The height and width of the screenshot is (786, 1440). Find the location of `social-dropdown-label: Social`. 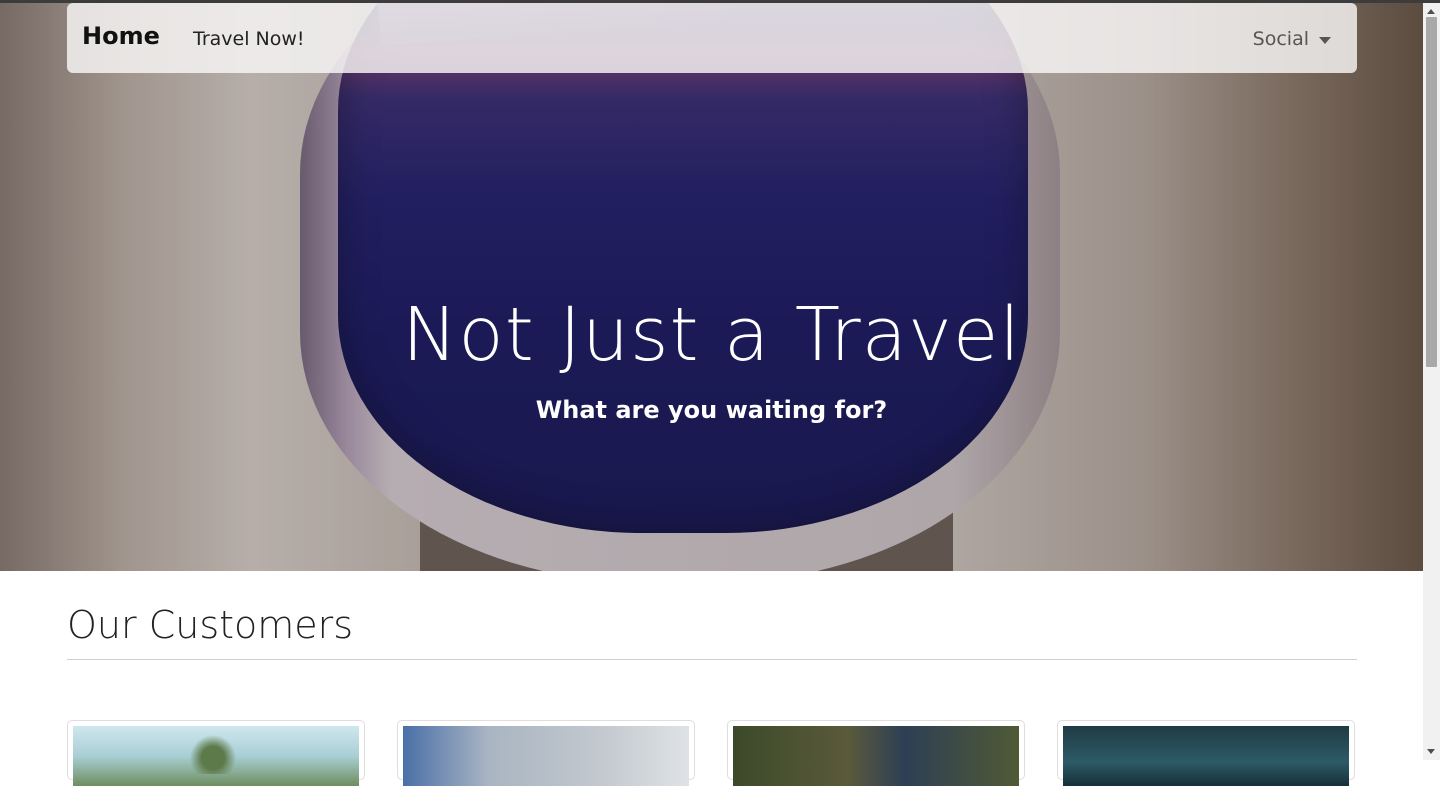

social-dropdown-label: Social is located at coordinates (1280, 39).